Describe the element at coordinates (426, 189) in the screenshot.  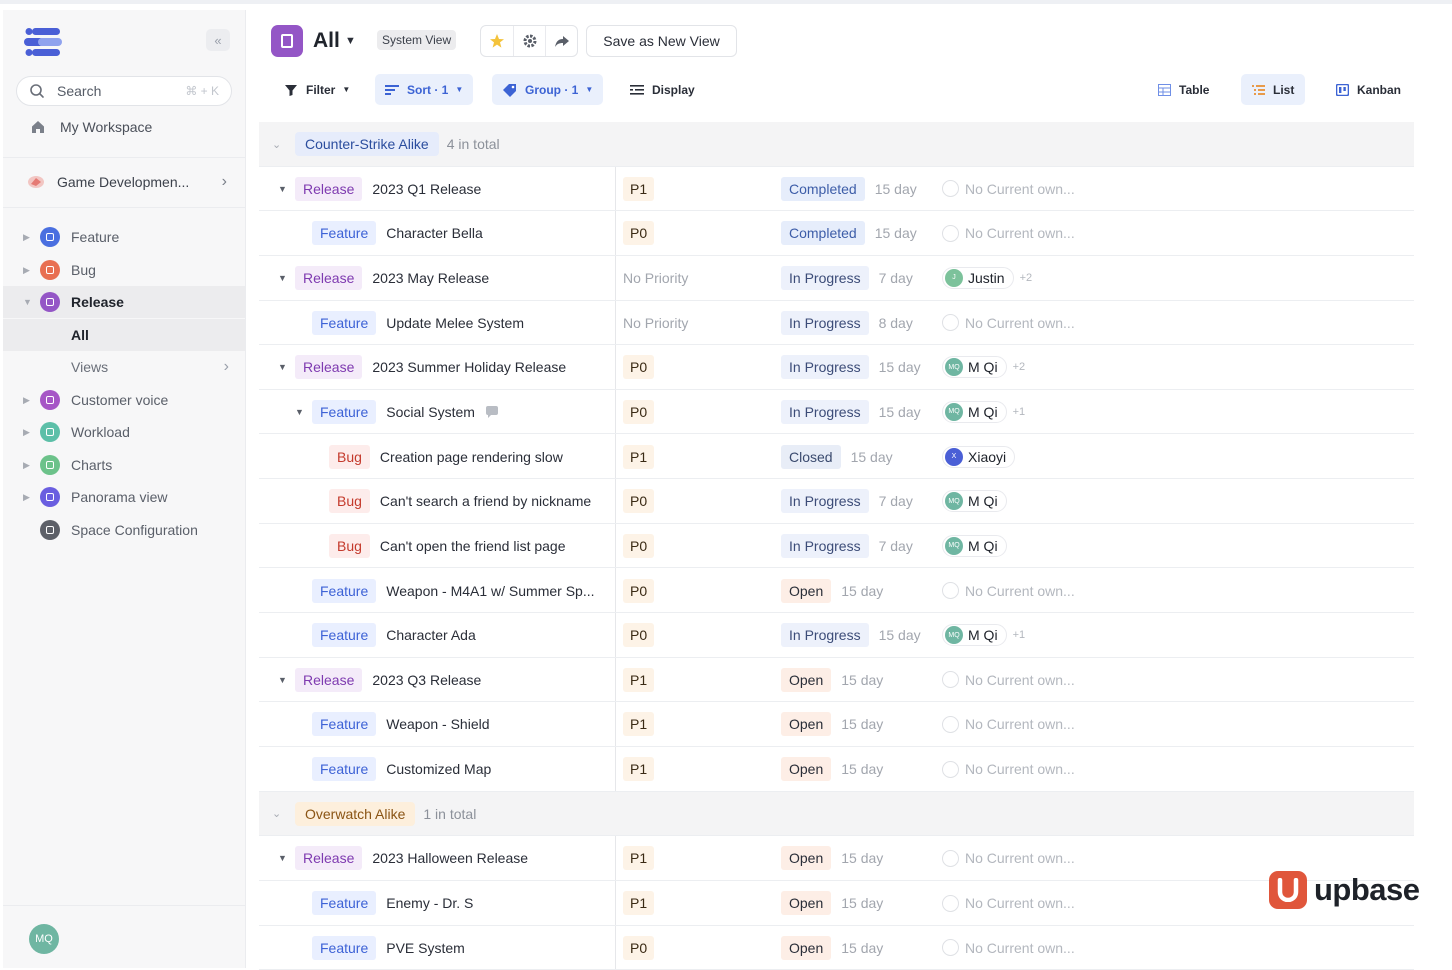
I see `item-title: 2023 Q1 Release` at that location.